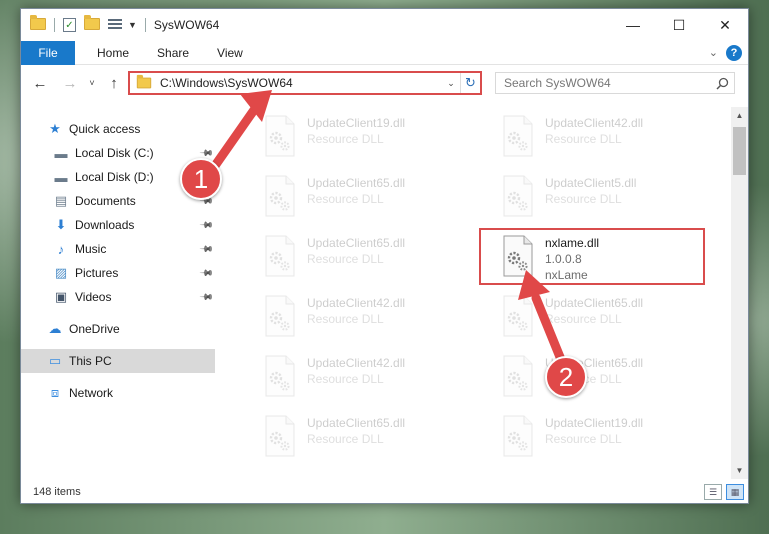 The height and width of the screenshot is (534, 769). Describe the element at coordinates (725, 25) in the screenshot. I see `close-button: ✕` at that location.